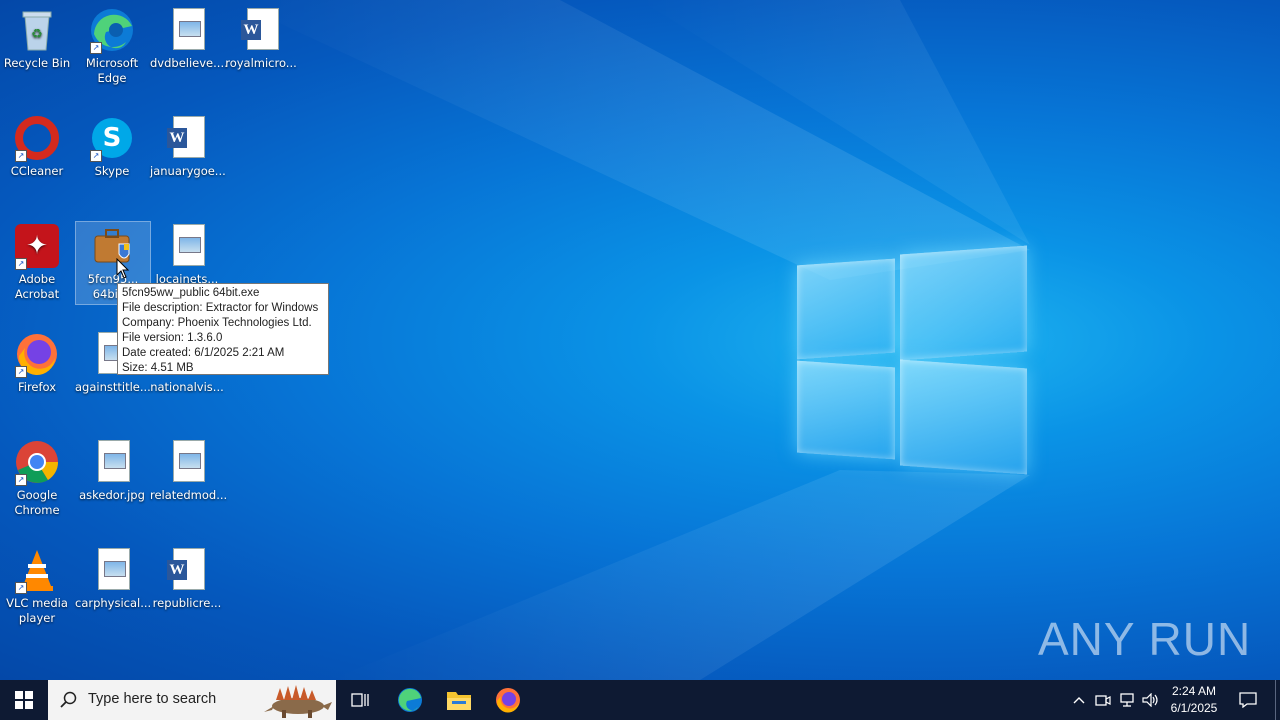 Image resolution: width=1280 pixels, height=720 pixels. I want to click on tray-network-button, so click(1127, 700).